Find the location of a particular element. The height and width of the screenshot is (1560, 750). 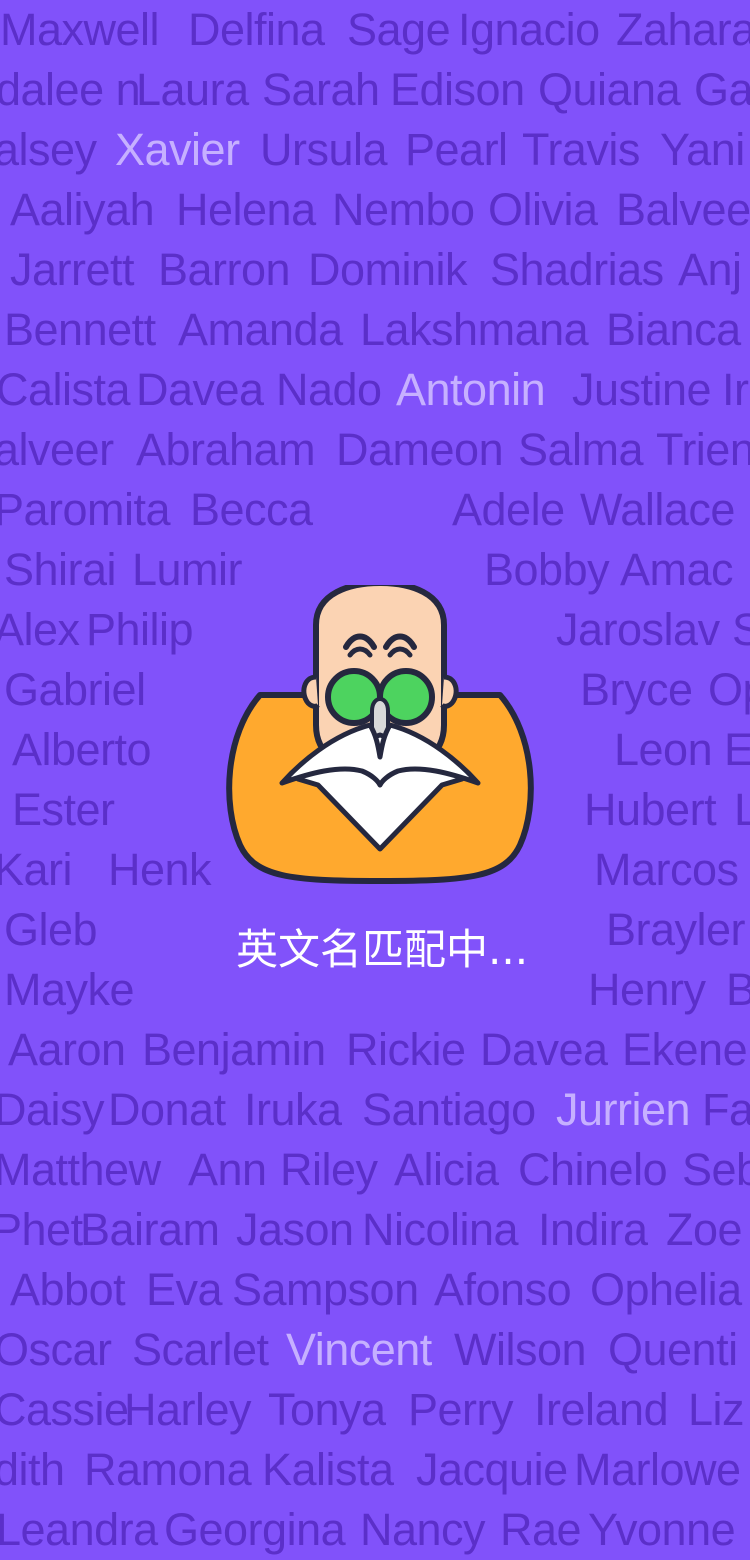

name-word: Bairam is located at coordinates (150, 1229).